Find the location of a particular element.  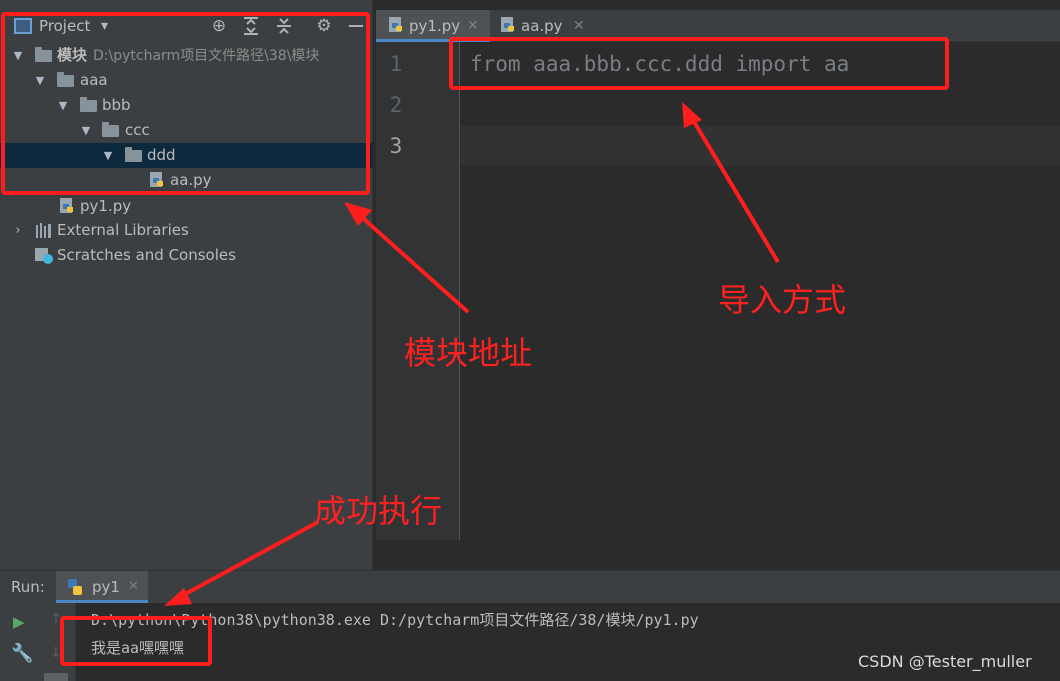

arrow-down-icon: ↓ is located at coordinates (56, 653).